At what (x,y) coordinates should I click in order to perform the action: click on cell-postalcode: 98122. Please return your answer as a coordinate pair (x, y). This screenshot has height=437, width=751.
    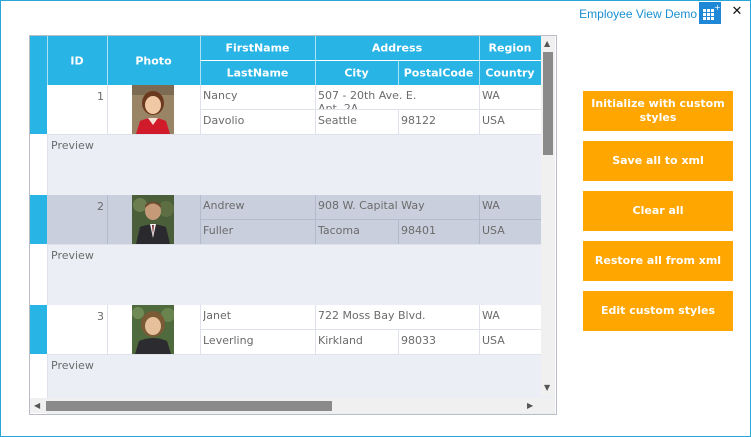
    Looking at the image, I should click on (439, 120).